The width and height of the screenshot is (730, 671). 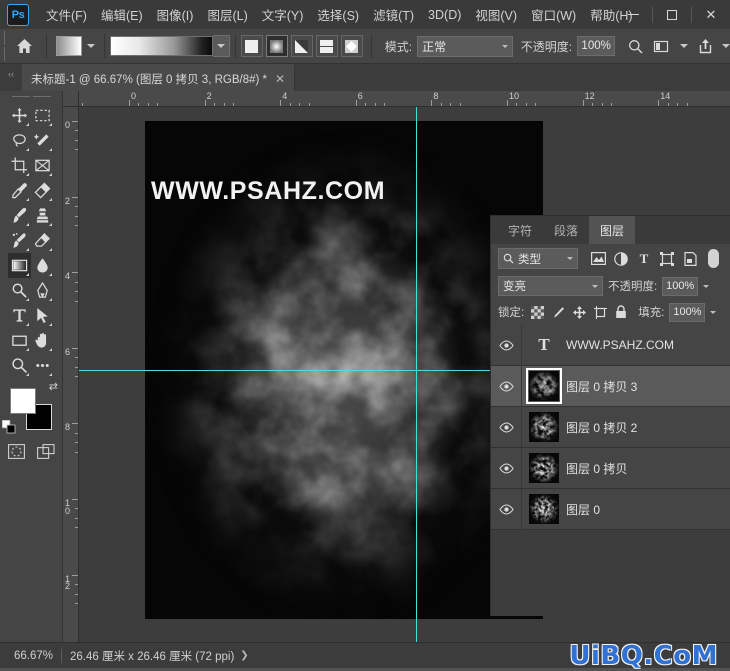 What do you see at coordinates (579, 312) in the screenshot?
I see `lock-position-icon` at bounding box center [579, 312].